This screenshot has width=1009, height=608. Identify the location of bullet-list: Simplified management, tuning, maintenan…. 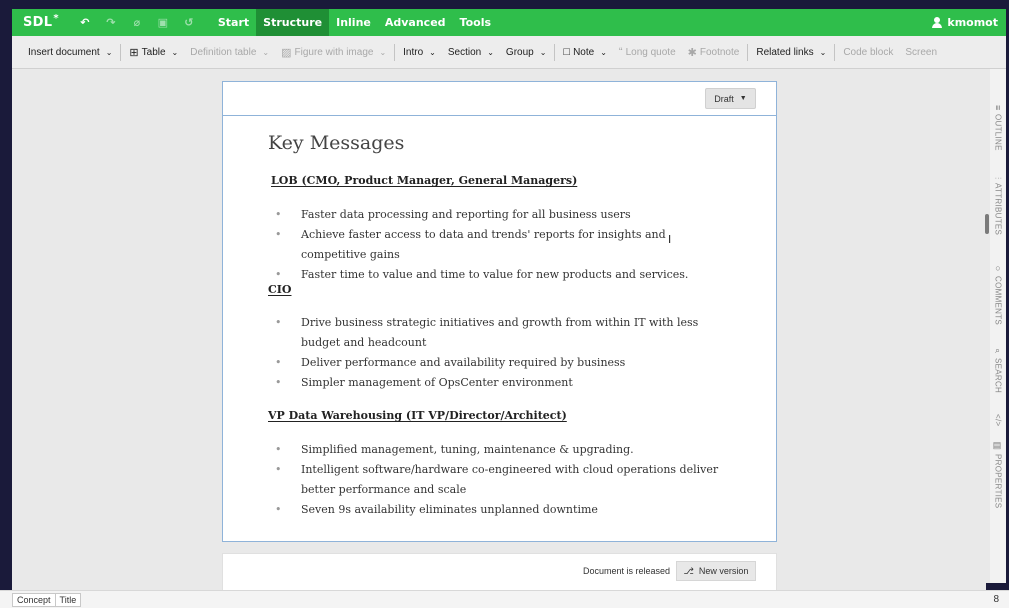
(500, 480).